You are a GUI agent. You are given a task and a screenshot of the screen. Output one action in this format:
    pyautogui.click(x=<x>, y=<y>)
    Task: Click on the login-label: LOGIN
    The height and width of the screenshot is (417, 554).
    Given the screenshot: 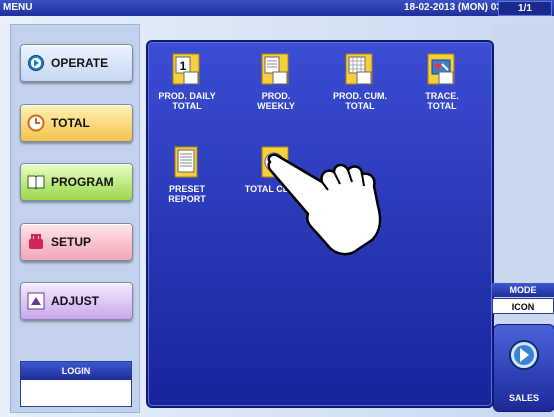 What is the action you would take?
    pyautogui.click(x=76, y=371)
    